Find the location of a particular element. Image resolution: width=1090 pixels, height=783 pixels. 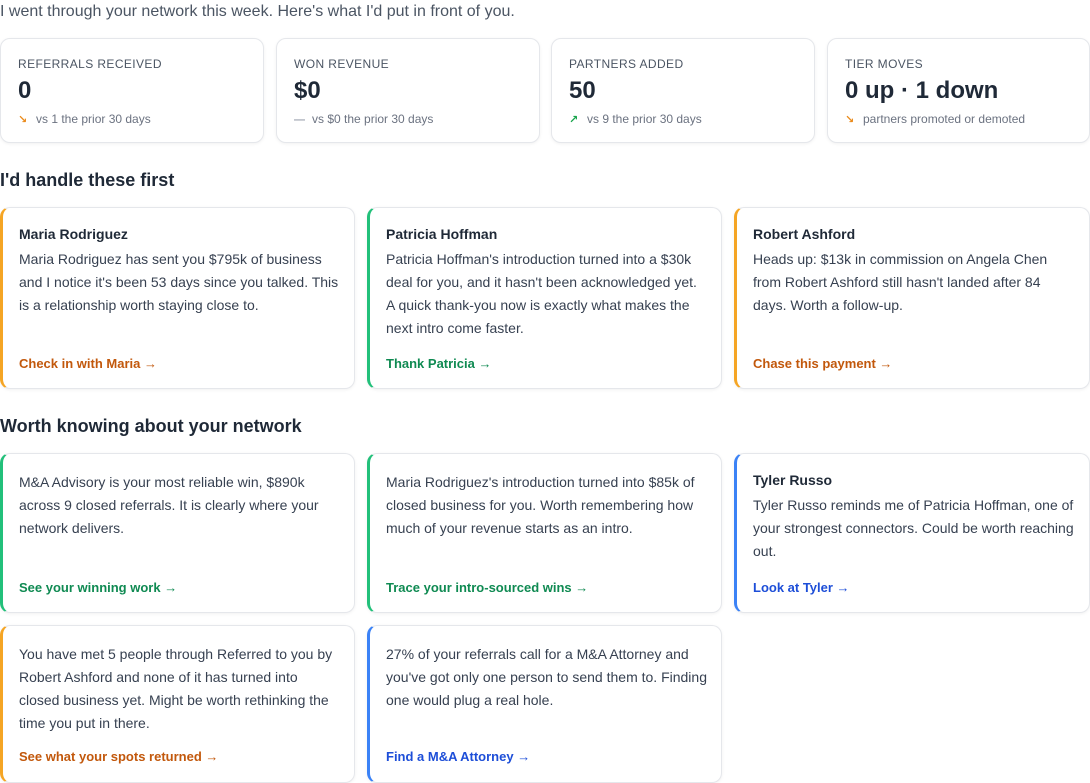

stat-label: REFERRALS RECEIVED is located at coordinates (90, 64).